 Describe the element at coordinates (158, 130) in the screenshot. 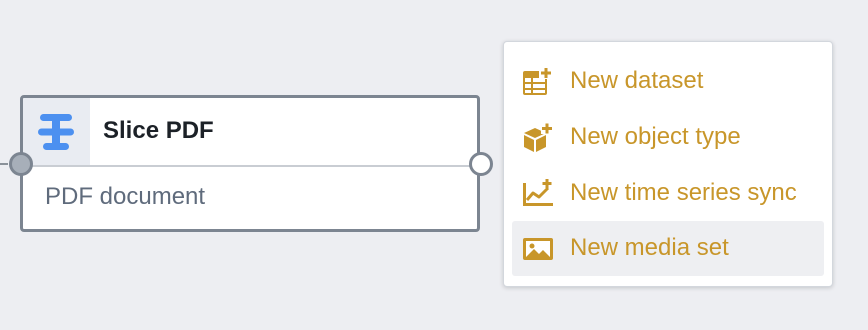

I see `node-title: Slice PDF` at that location.